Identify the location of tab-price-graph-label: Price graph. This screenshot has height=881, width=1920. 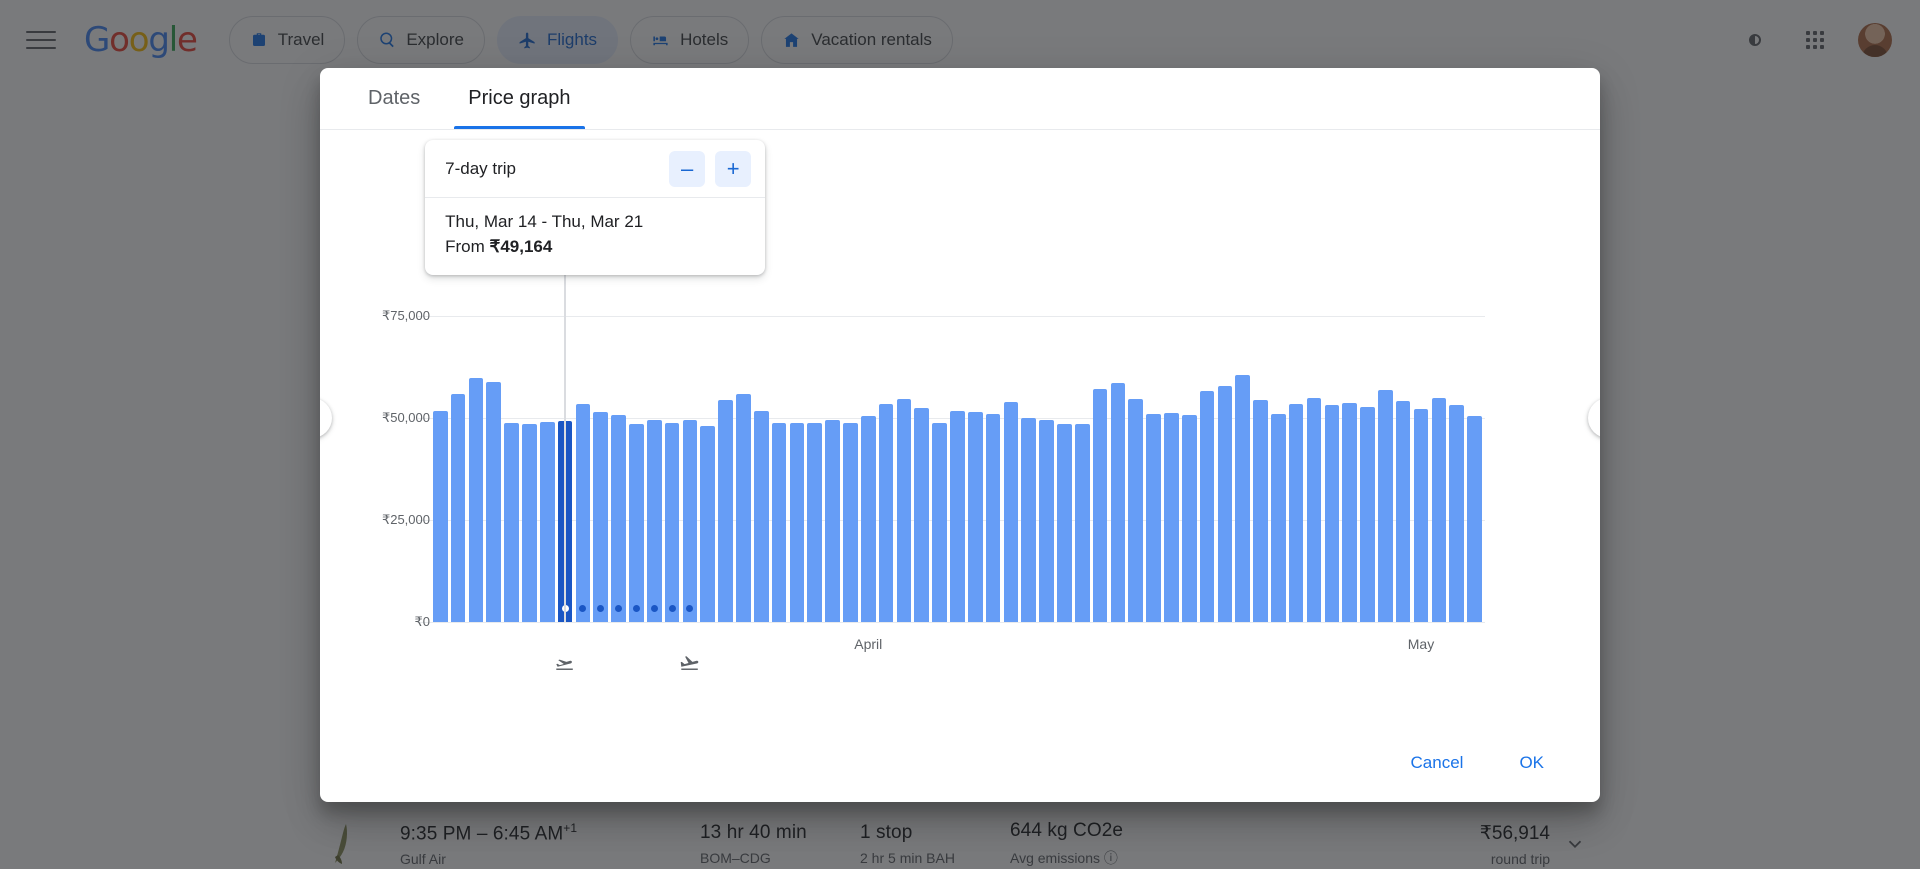
(519, 98).